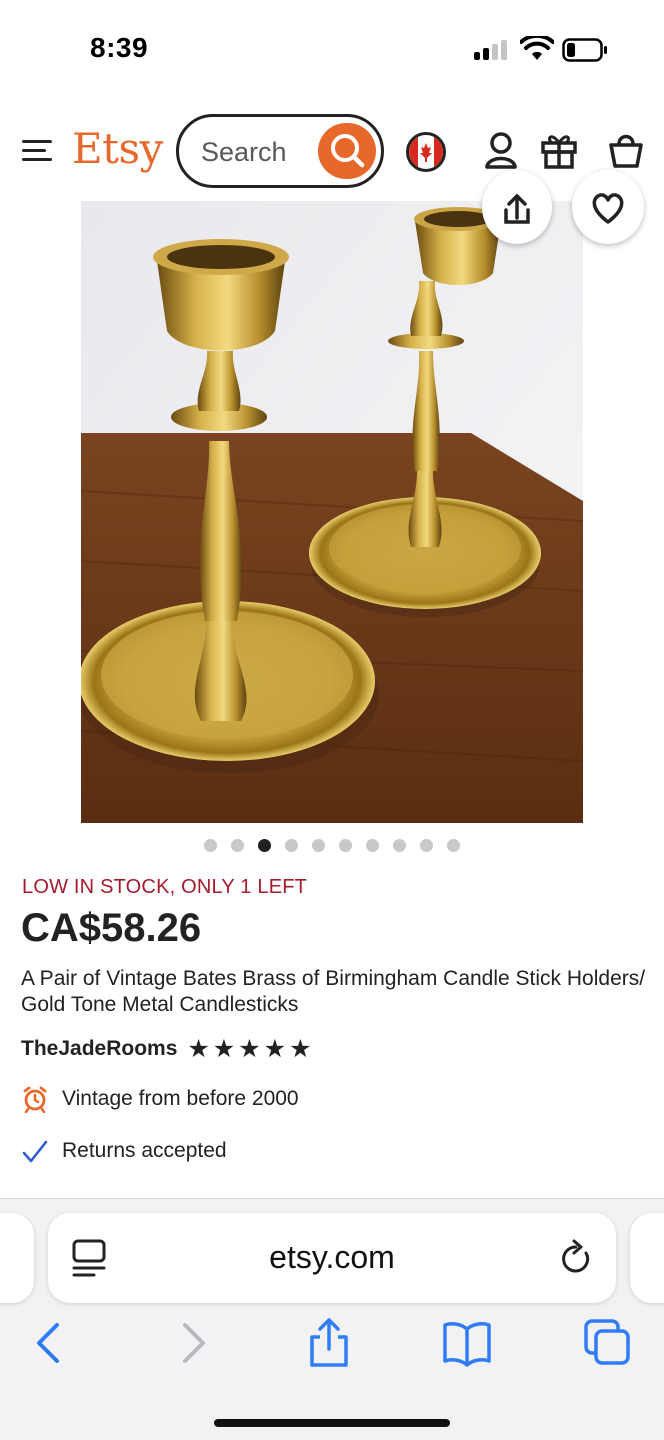  I want to click on previous-tab-card, so click(17, 1258).